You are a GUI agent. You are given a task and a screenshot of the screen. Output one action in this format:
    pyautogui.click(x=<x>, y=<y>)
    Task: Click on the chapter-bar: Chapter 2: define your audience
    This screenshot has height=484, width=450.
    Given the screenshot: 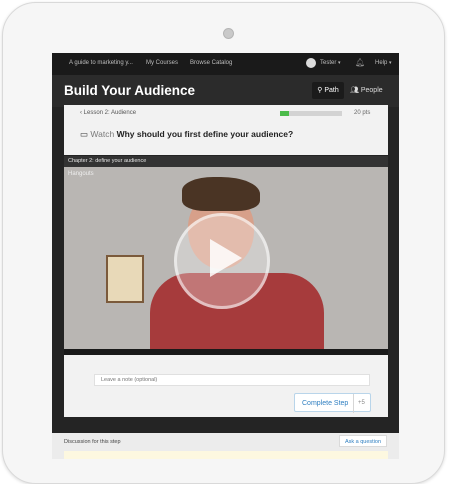 What is the action you would take?
    pyautogui.click(x=226, y=161)
    